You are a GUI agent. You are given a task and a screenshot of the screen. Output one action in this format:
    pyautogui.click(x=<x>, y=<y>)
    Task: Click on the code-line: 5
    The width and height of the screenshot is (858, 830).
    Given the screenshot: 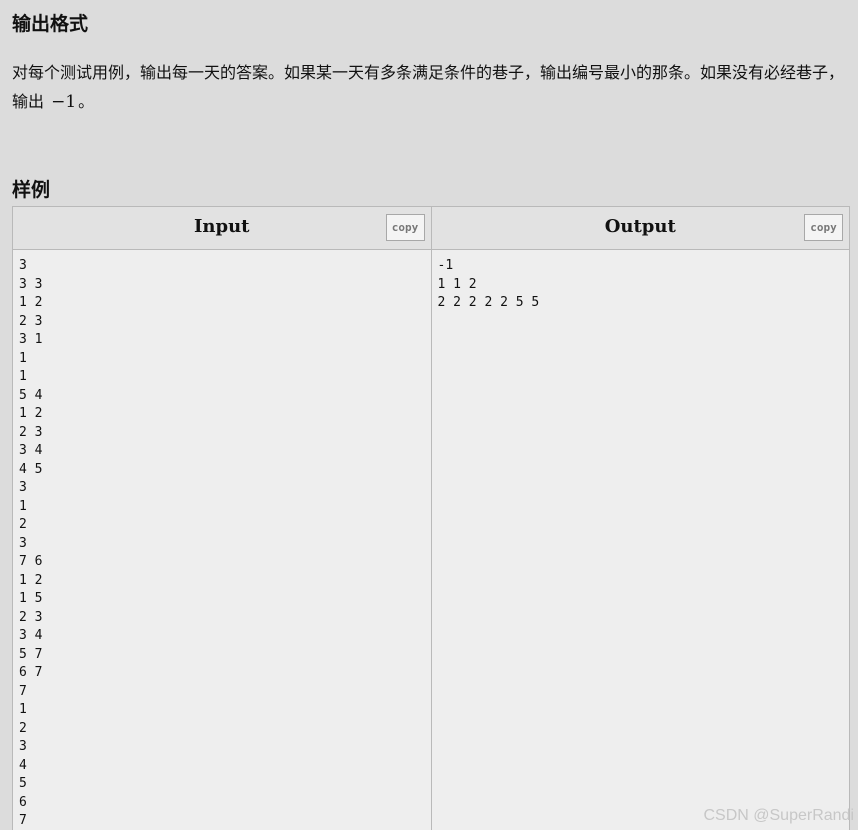 What is the action you would take?
    pyautogui.click(x=23, y=783)
    